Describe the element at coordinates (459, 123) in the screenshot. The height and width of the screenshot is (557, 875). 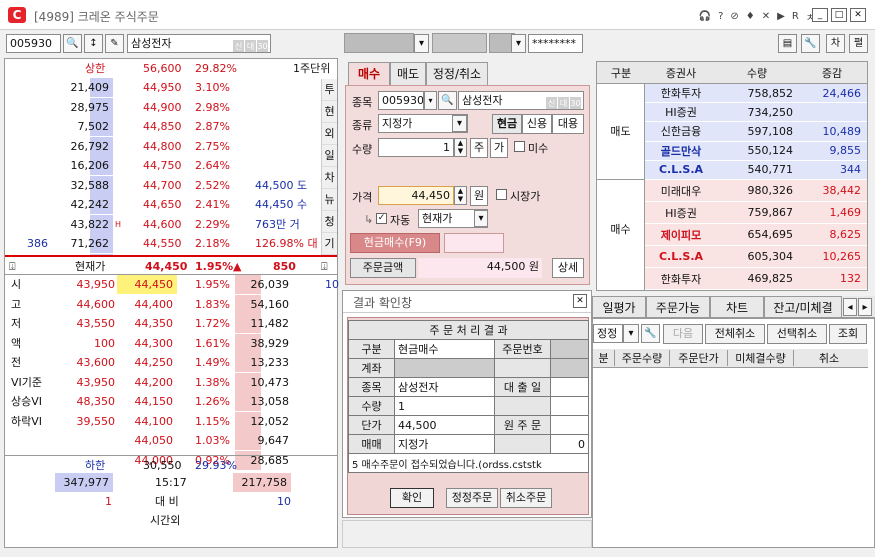
I see `kind-dropdown-icon: ▾` at that location.